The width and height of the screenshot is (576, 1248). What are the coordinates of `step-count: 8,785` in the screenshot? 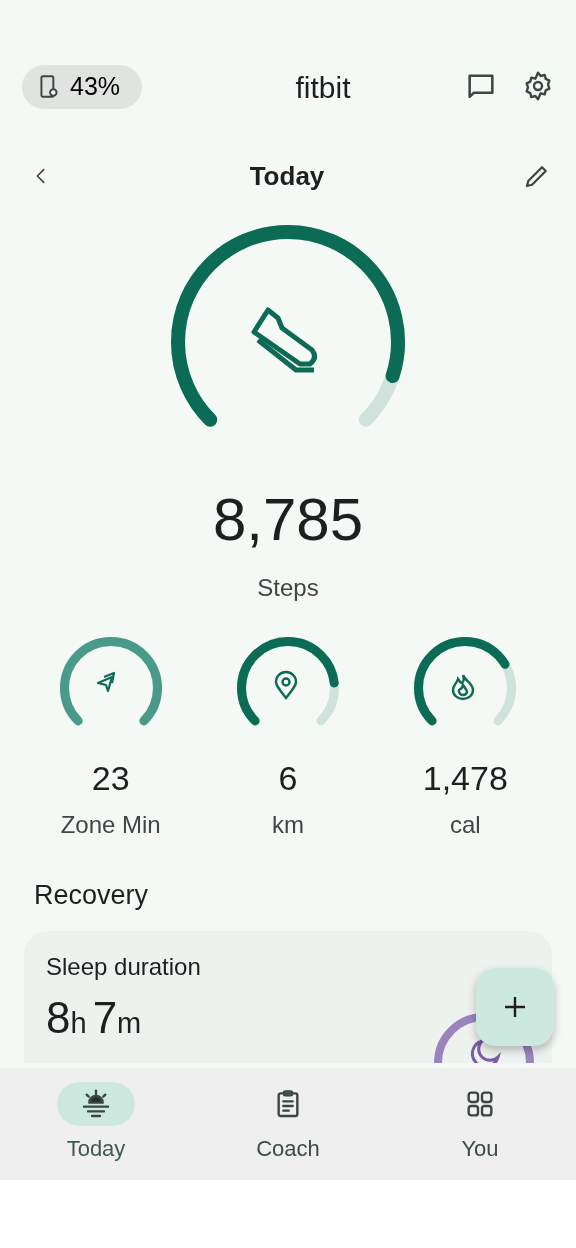 It's located at (288, 520).